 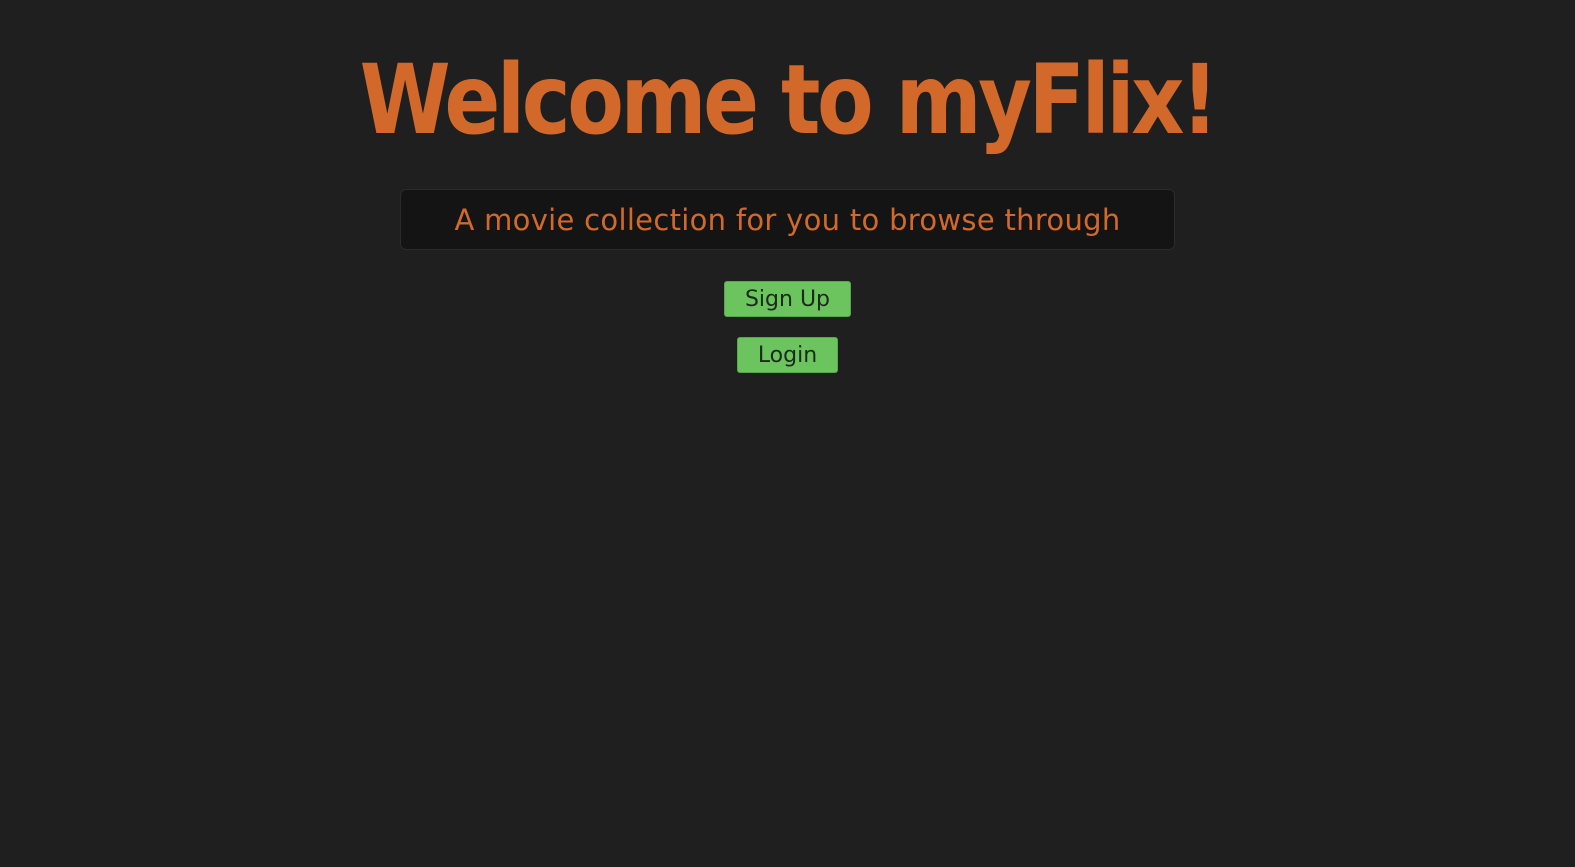 What do you see at coordinates (789, 100) in the screenshot?
I see `page-title: Welcome to myFlix!` at bounding box center [789, 100].